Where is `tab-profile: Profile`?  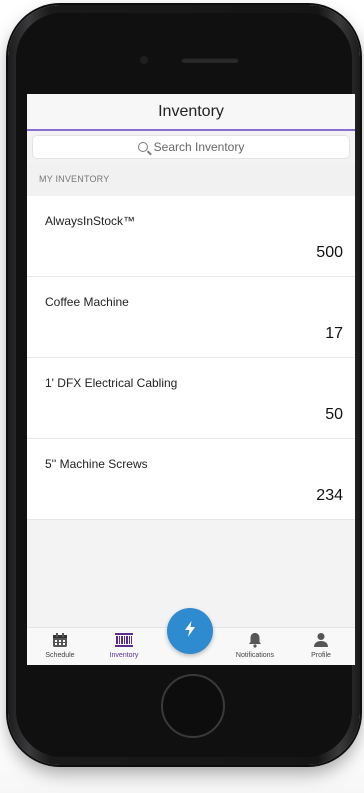
tab-profile: Profile is located at coordinates (321, 645).